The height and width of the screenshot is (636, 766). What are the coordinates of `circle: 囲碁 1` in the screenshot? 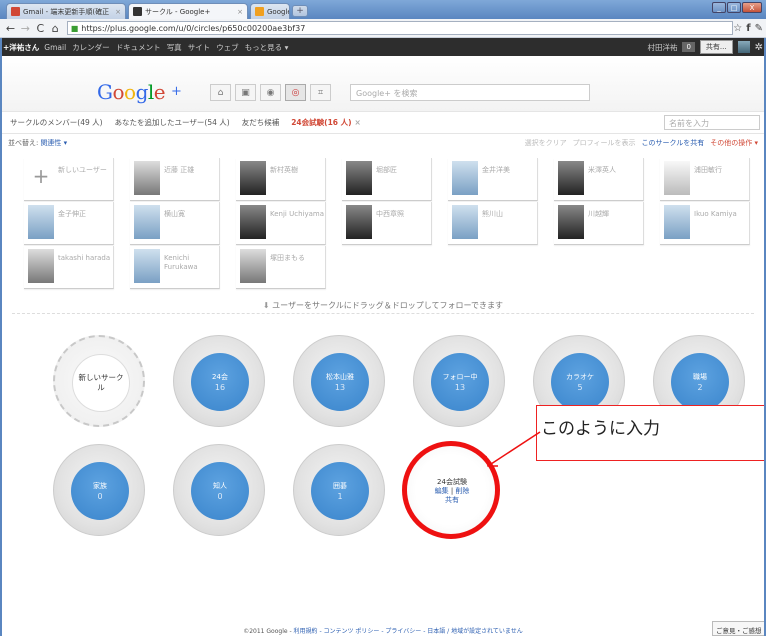 It's located at (339, 490).